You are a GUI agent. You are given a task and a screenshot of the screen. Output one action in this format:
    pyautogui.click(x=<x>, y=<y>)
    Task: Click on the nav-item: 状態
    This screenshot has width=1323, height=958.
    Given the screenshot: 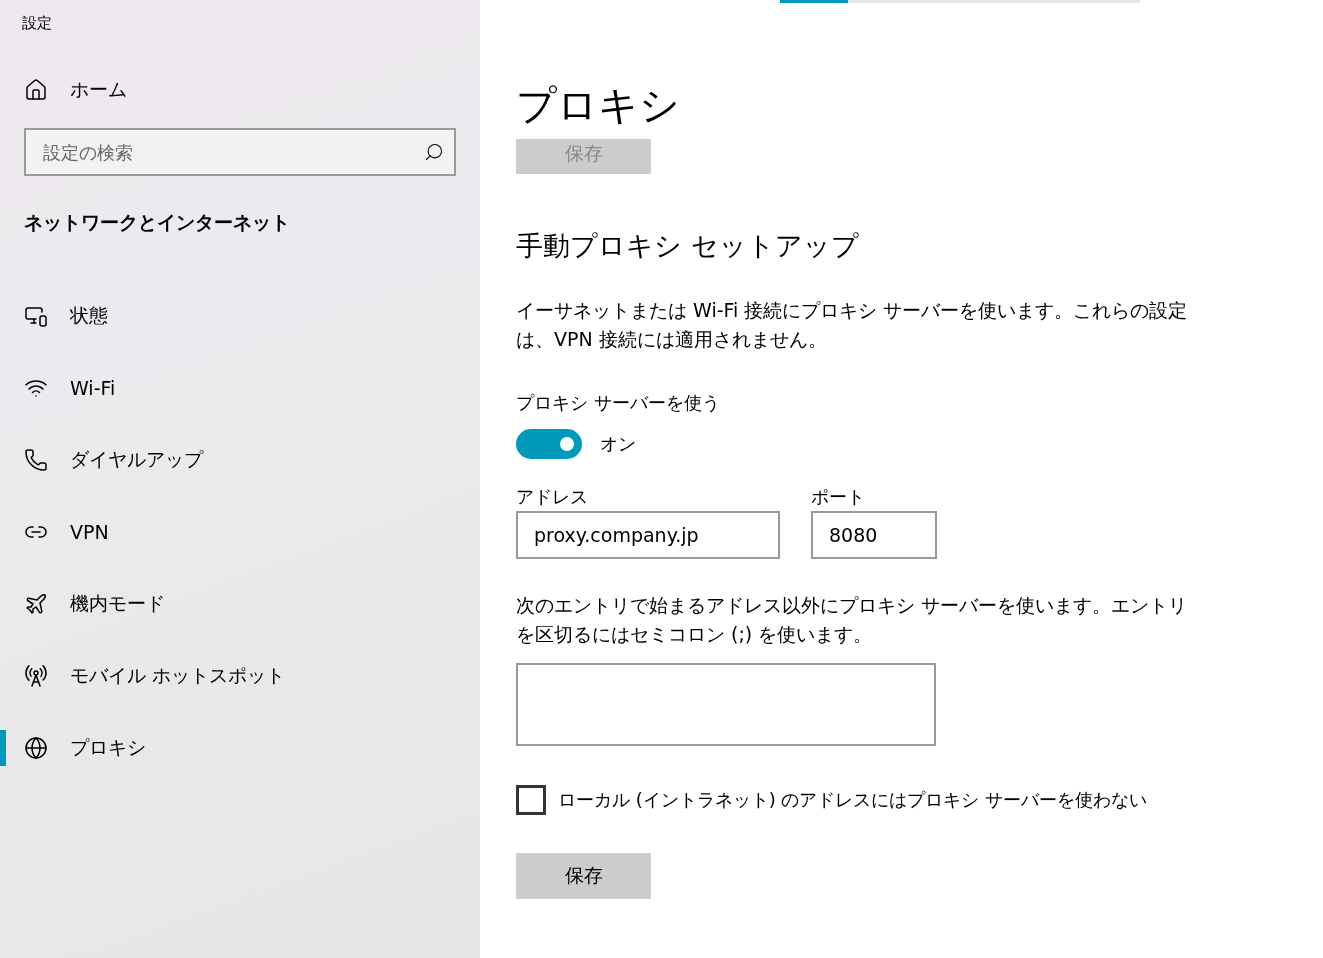 What is the action you would take?
    pyautogui.click(x=240, y=316)
    